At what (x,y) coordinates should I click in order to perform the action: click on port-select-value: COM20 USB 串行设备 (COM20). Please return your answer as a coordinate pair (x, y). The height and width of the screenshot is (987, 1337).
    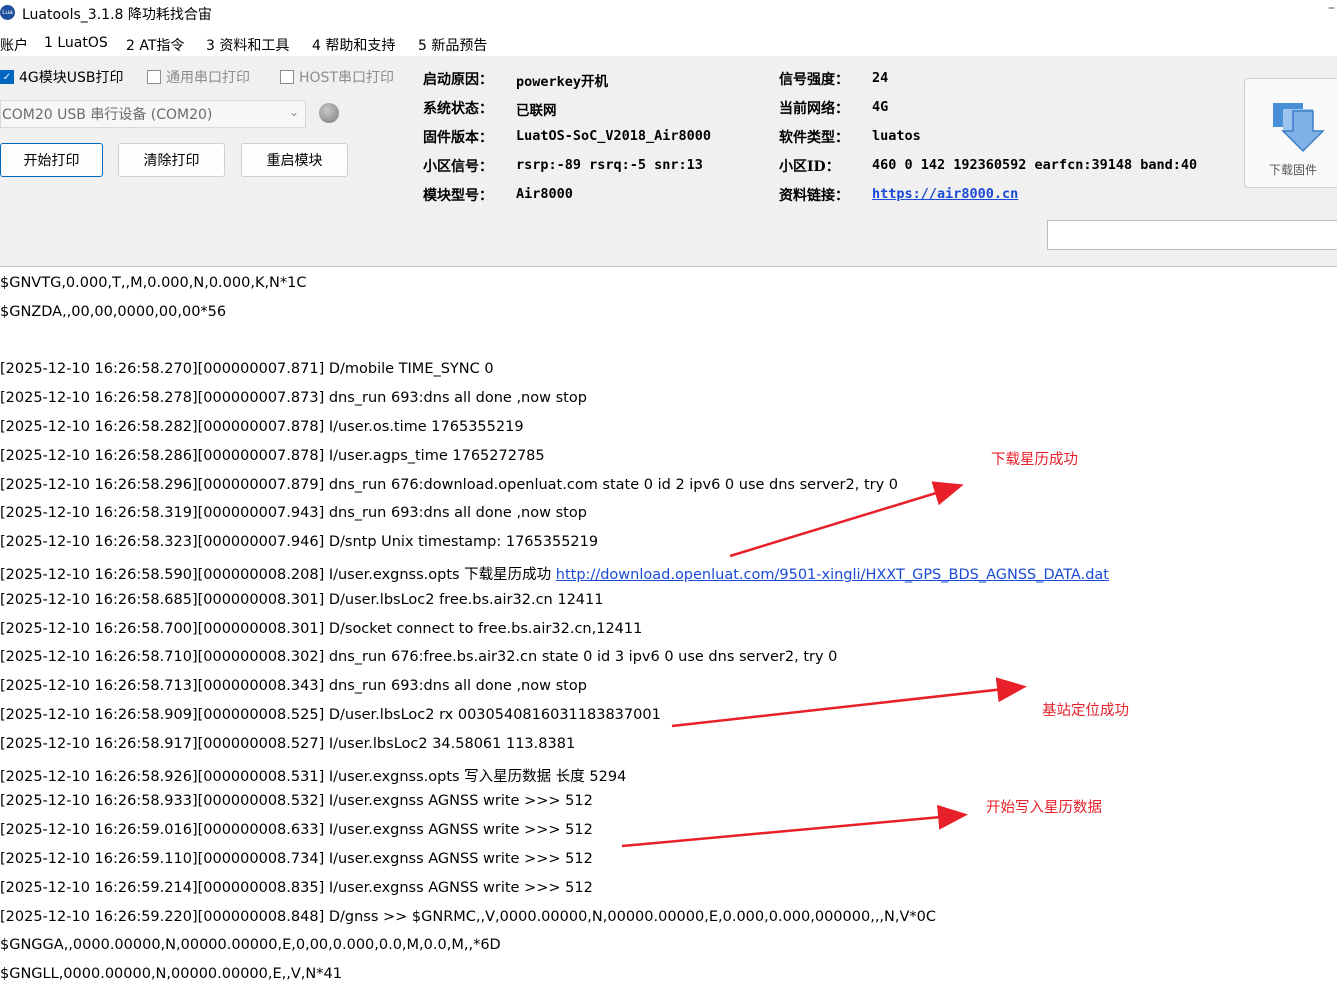
    Looking at the image, I should click on (107, 115).